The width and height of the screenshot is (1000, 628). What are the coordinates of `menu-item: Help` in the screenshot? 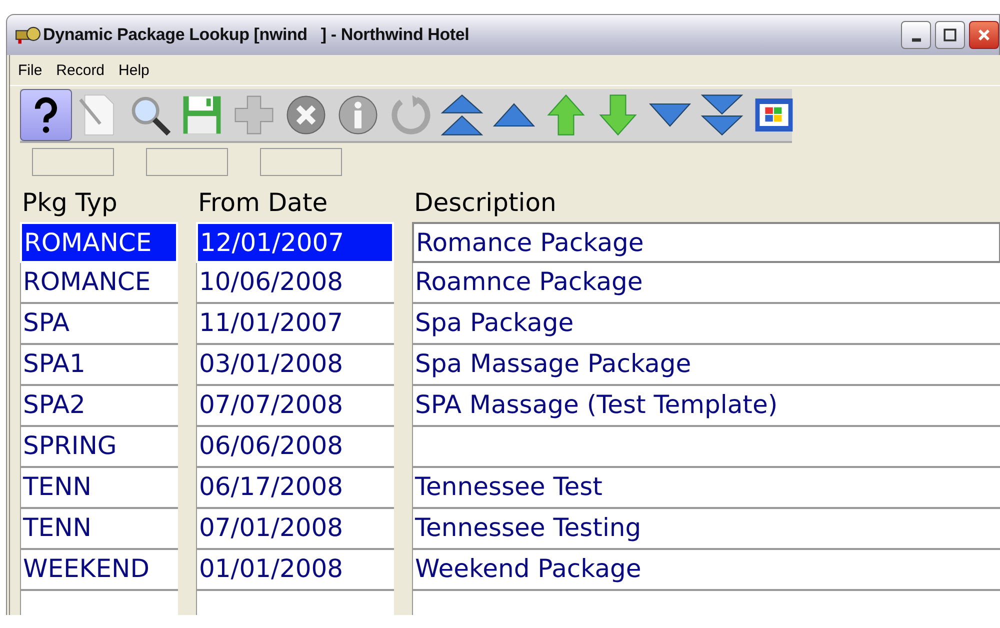 It's located at (134, 70).